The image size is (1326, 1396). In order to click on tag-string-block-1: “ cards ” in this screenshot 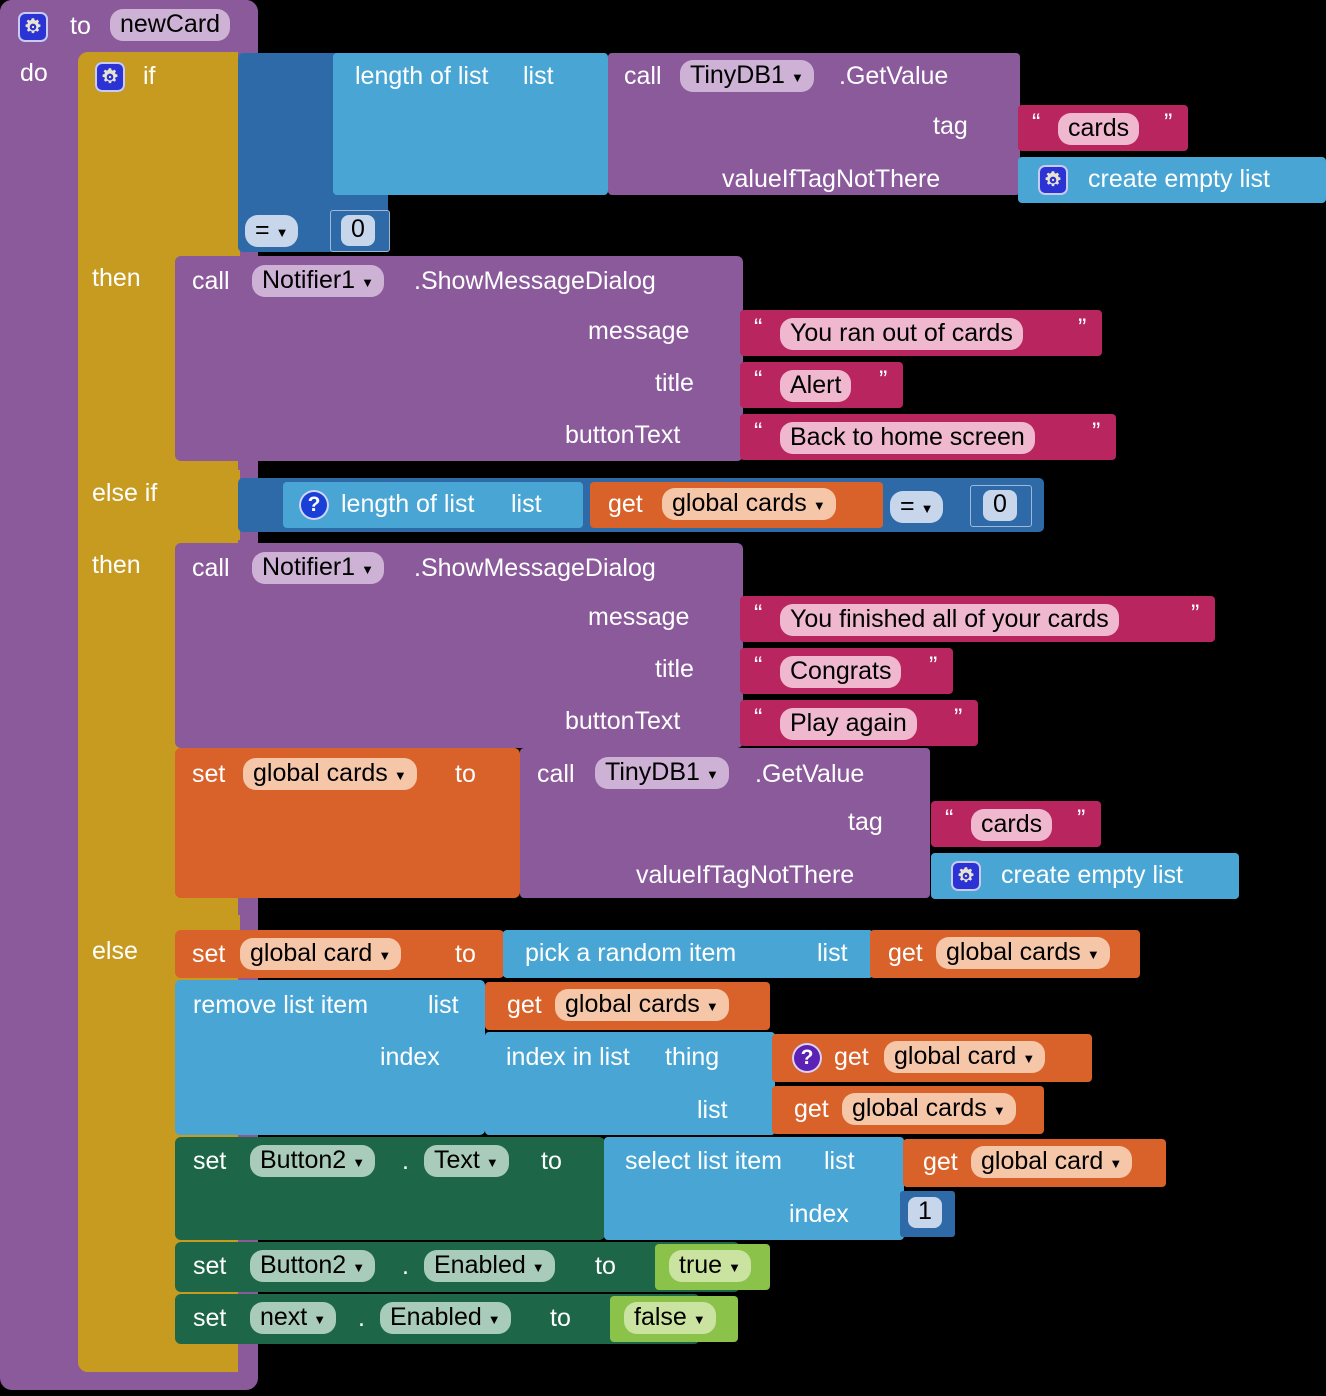, I will do `click(1103, 128)`.